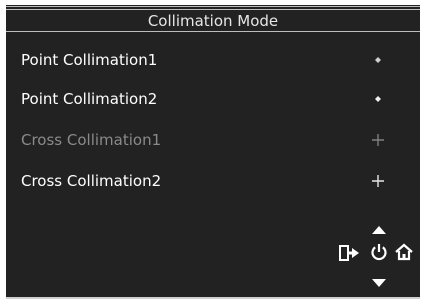 The image size is (425, 304). I want to click on title-top-rule, so click(213, 6).